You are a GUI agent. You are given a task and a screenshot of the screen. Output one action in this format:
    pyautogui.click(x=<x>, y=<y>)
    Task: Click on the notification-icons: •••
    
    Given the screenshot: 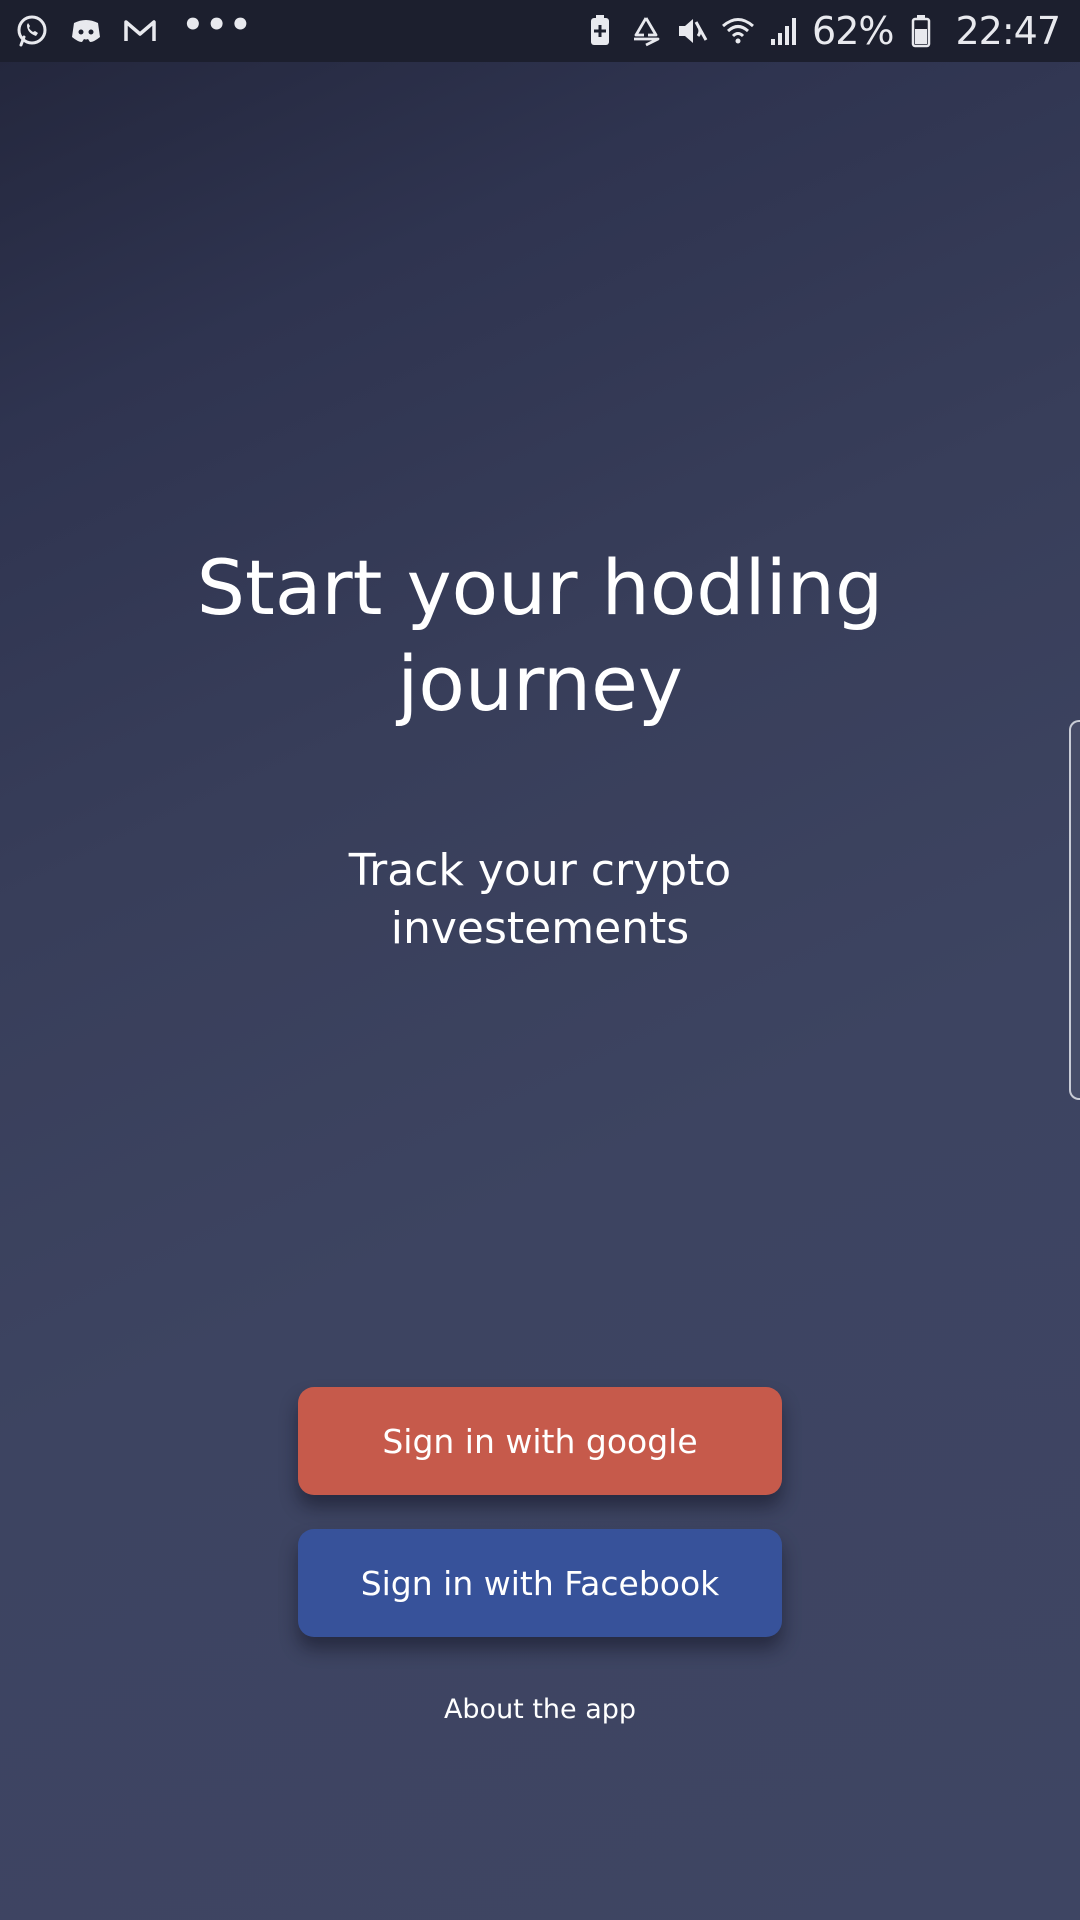 What is the action you would take?
    pyautogui.click(x=133, y=31)
    